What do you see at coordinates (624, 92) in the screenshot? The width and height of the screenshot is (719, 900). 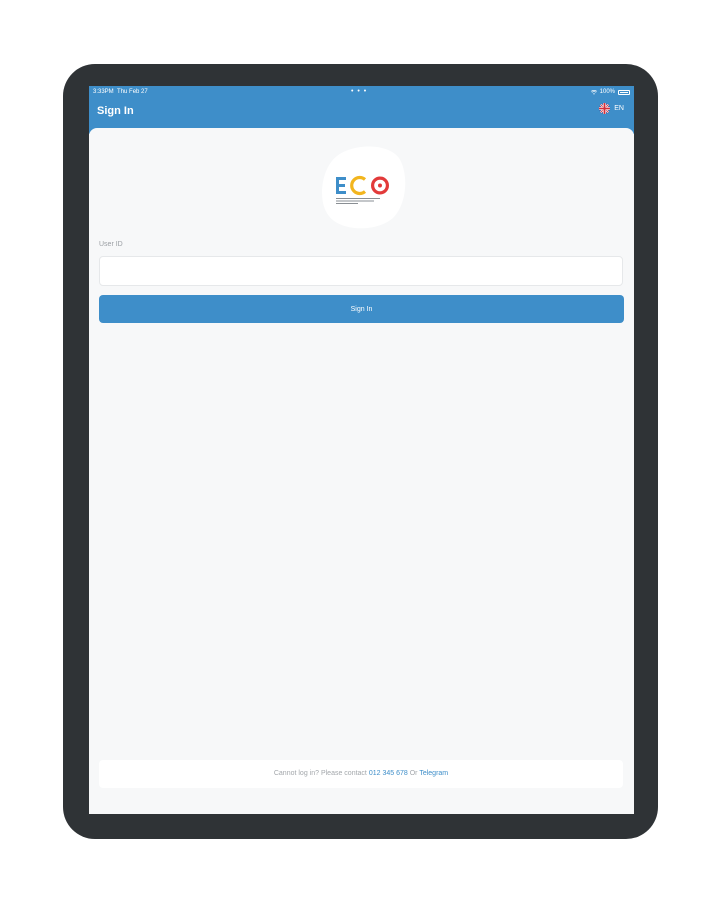 I see `battery-icon` at bounding box center [624, 92].